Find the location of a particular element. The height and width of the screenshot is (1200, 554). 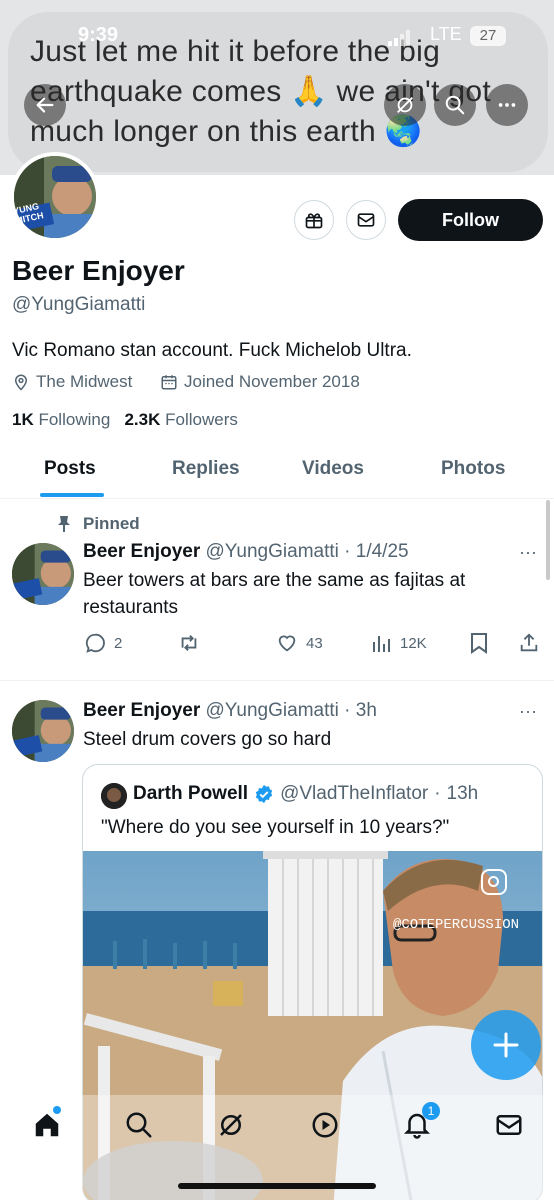

more-button is located at coordinates (507, 105).